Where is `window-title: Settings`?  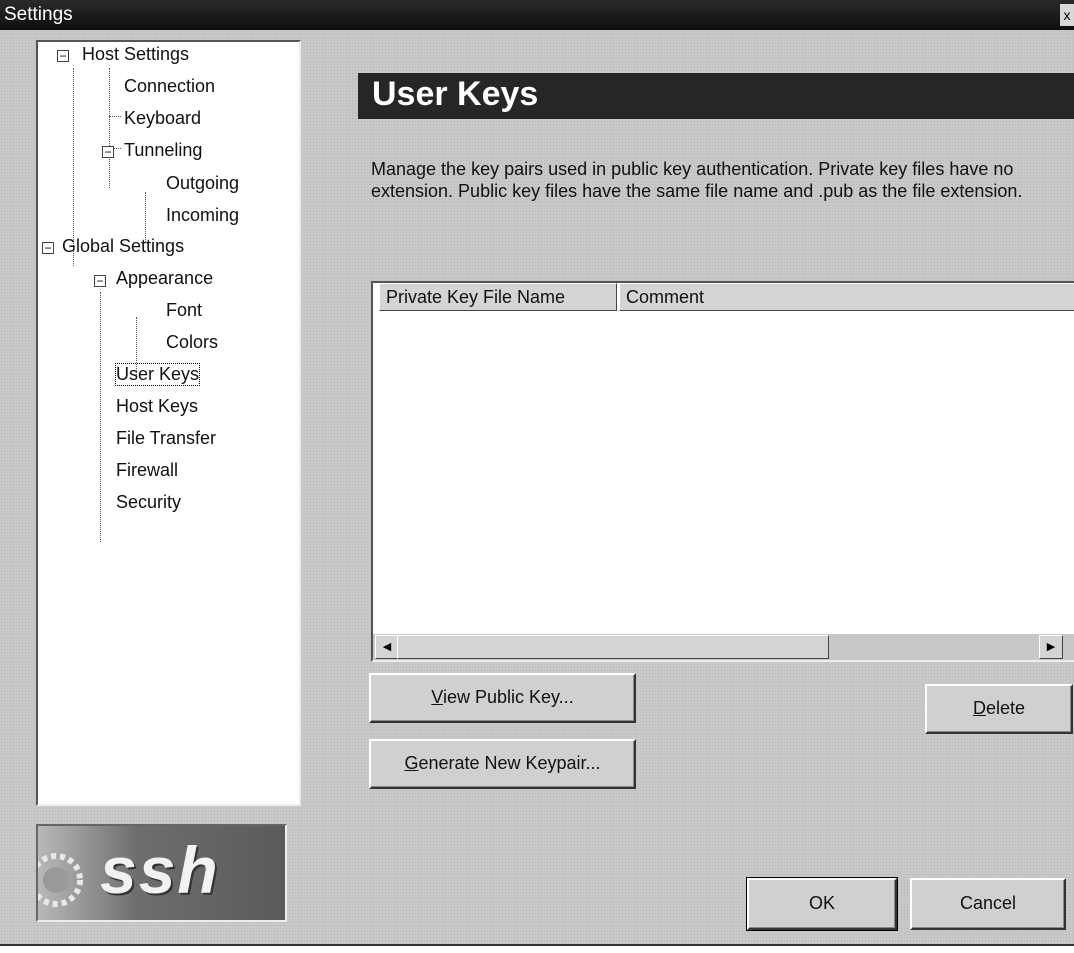
window-title: Settings is located at coordinates (38, 14).